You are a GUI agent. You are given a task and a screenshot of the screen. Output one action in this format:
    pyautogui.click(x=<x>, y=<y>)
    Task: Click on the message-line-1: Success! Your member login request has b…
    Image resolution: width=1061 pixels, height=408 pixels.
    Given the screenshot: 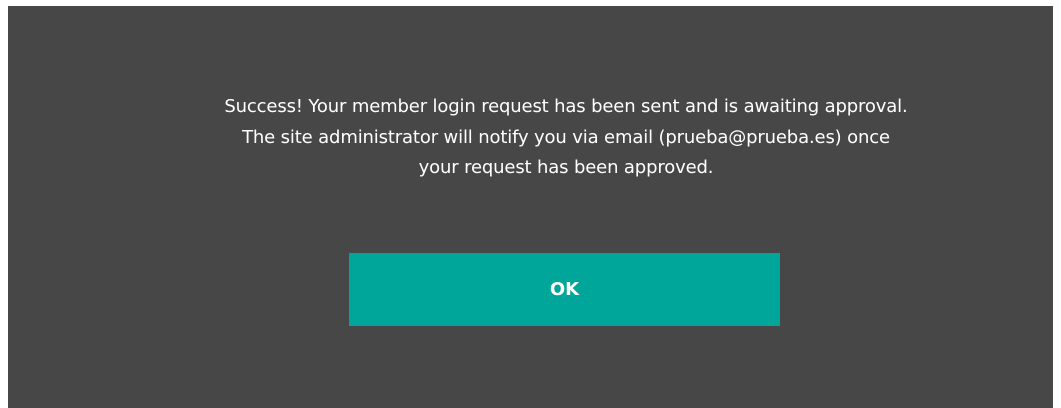 What is the action you would take?
    pyautogui.click(x=566, y=106)
    